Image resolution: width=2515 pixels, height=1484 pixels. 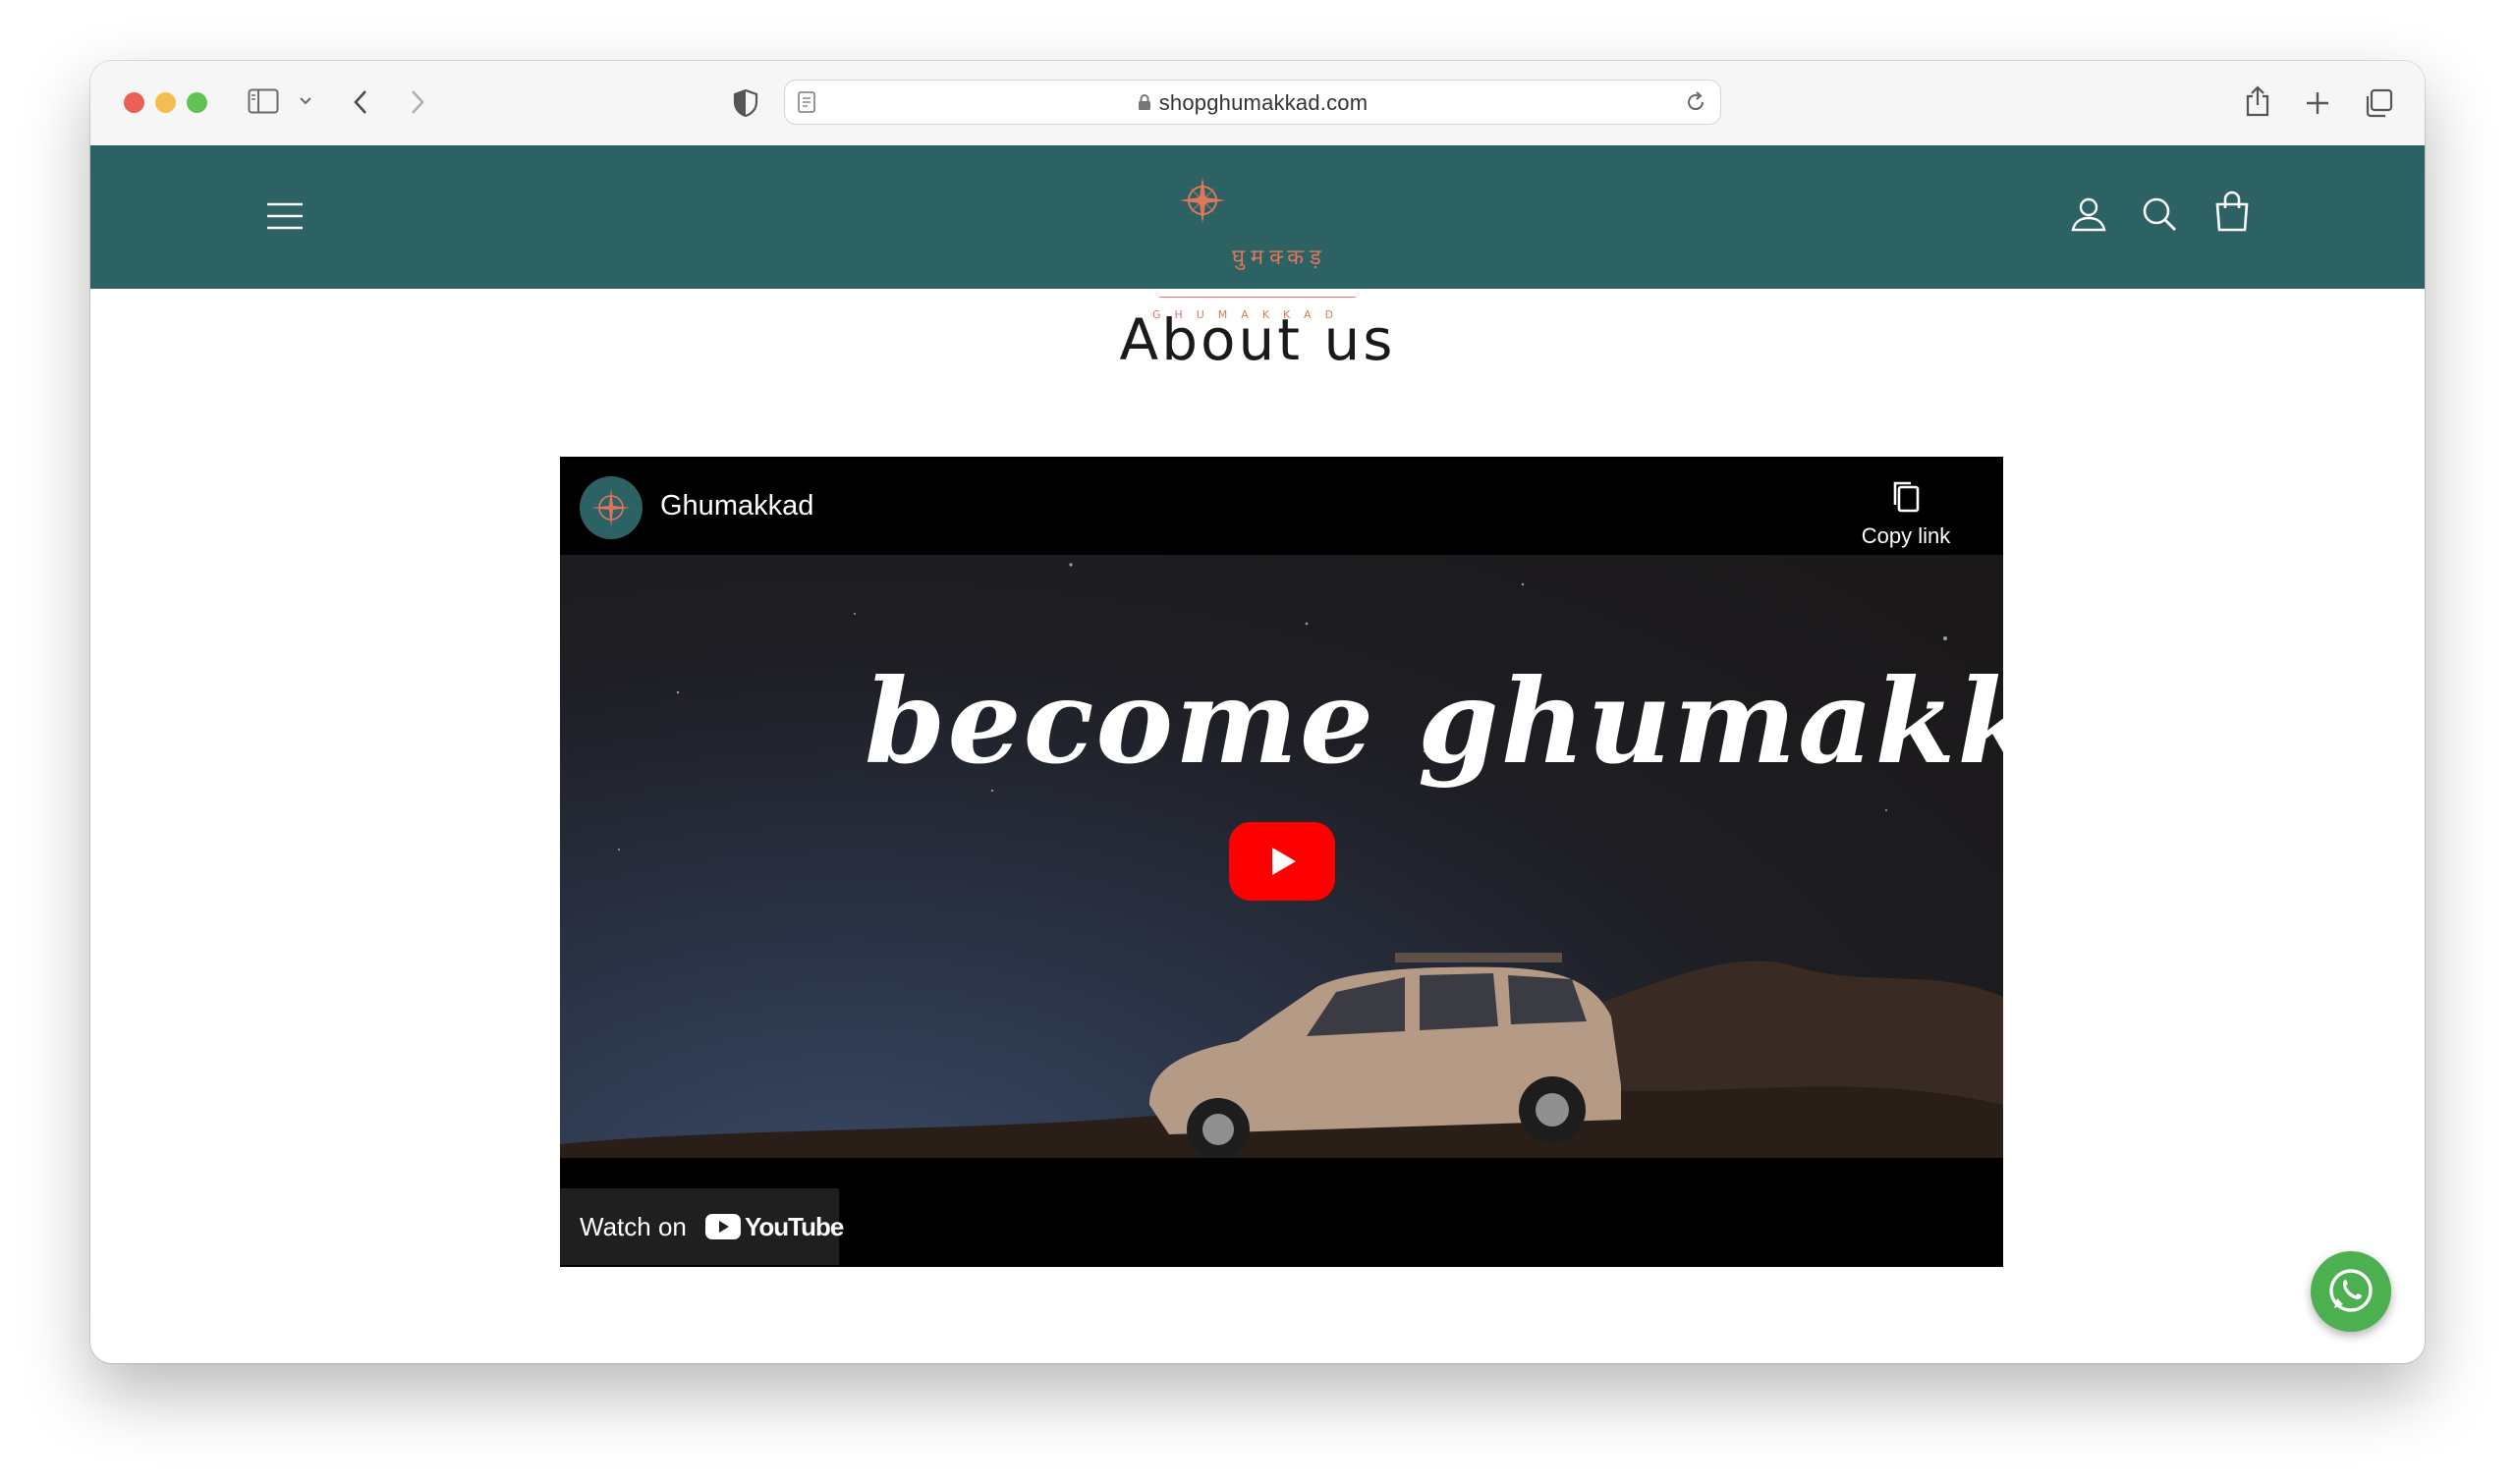 I want to click on minimize-window-button, so click(x=165, y=102).